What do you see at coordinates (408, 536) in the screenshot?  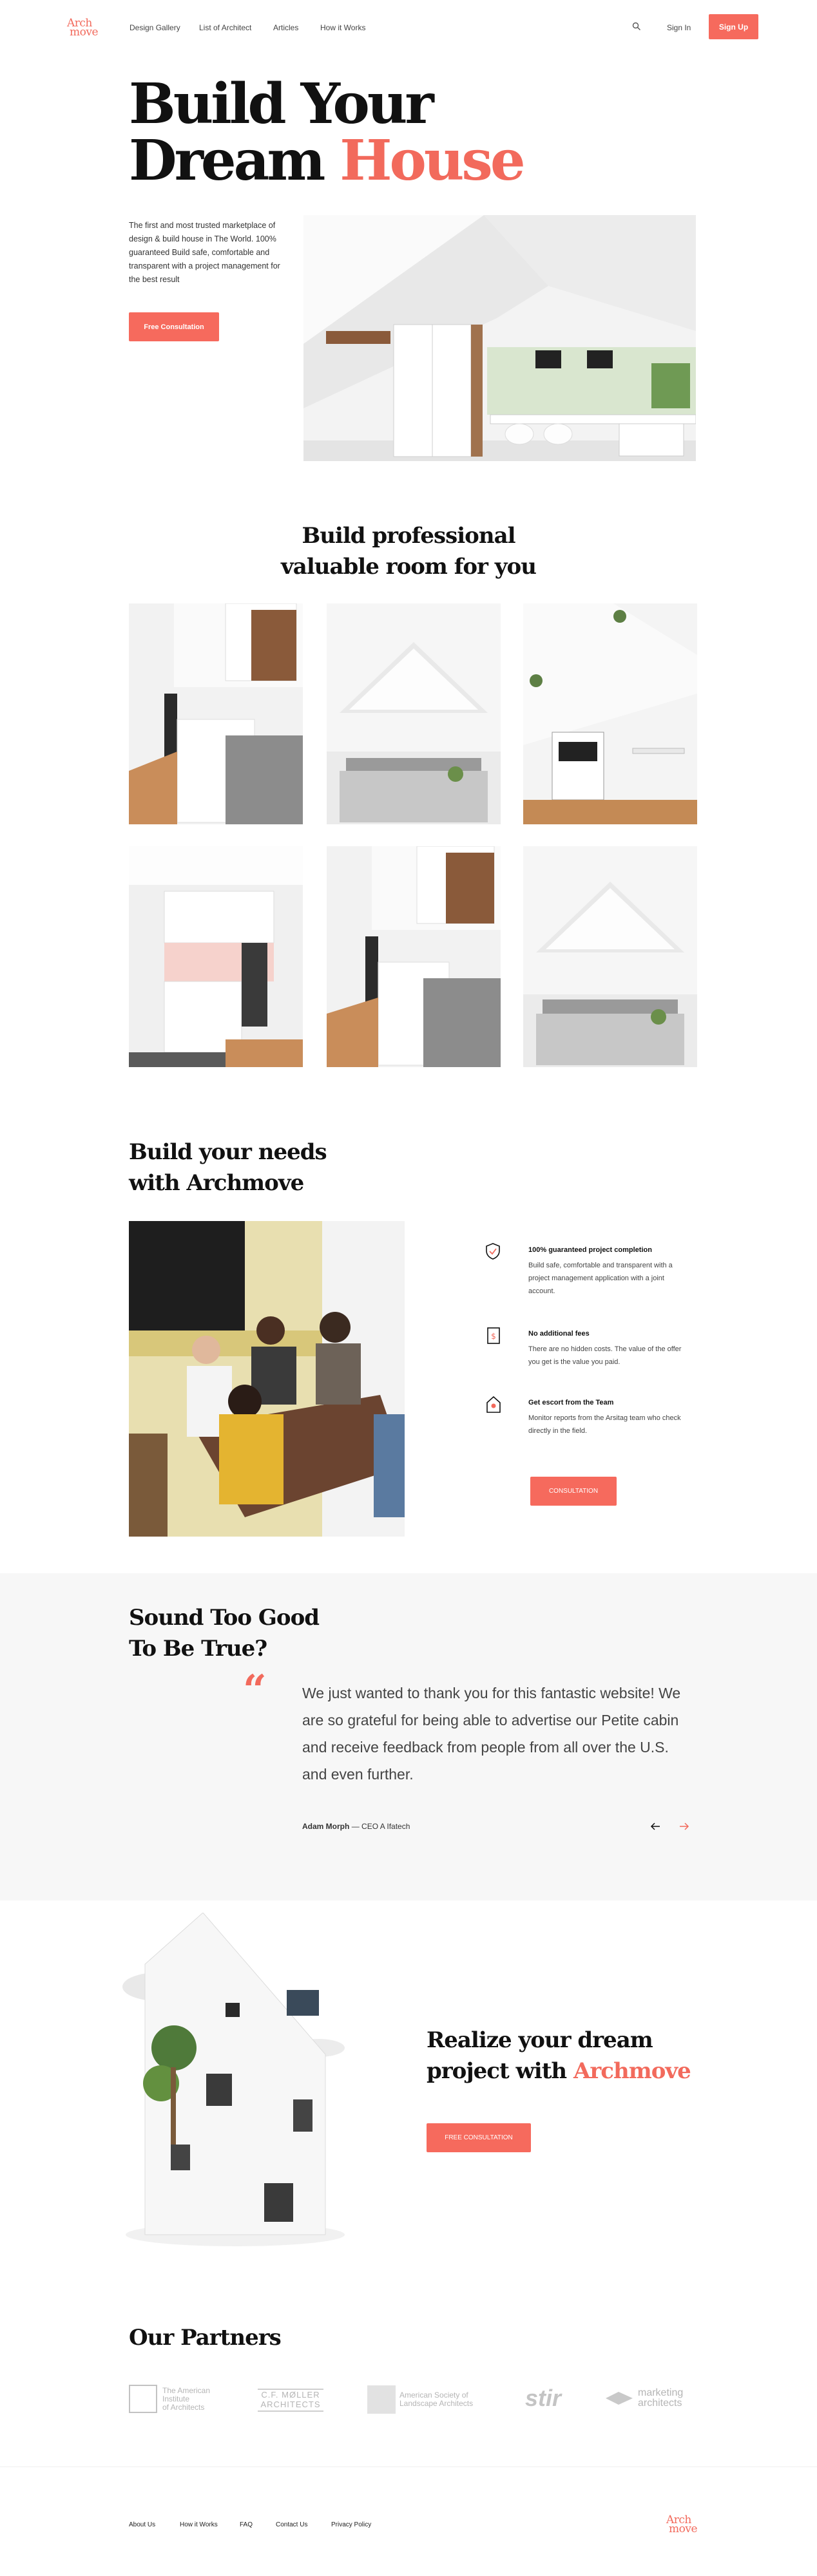 I see `gallery-title-line-1: Build professional` at bounding box center [408, 536].